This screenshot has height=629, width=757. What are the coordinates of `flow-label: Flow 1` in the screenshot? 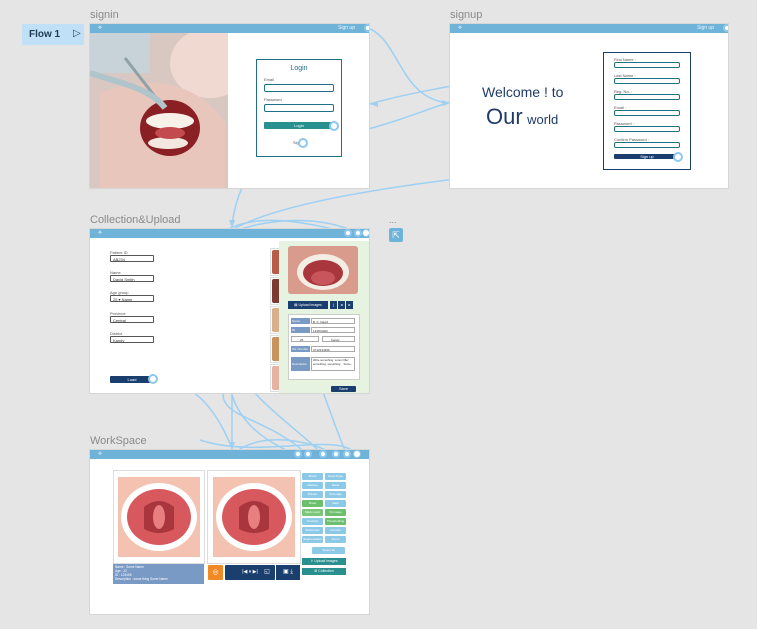 It's located at (45, 34).